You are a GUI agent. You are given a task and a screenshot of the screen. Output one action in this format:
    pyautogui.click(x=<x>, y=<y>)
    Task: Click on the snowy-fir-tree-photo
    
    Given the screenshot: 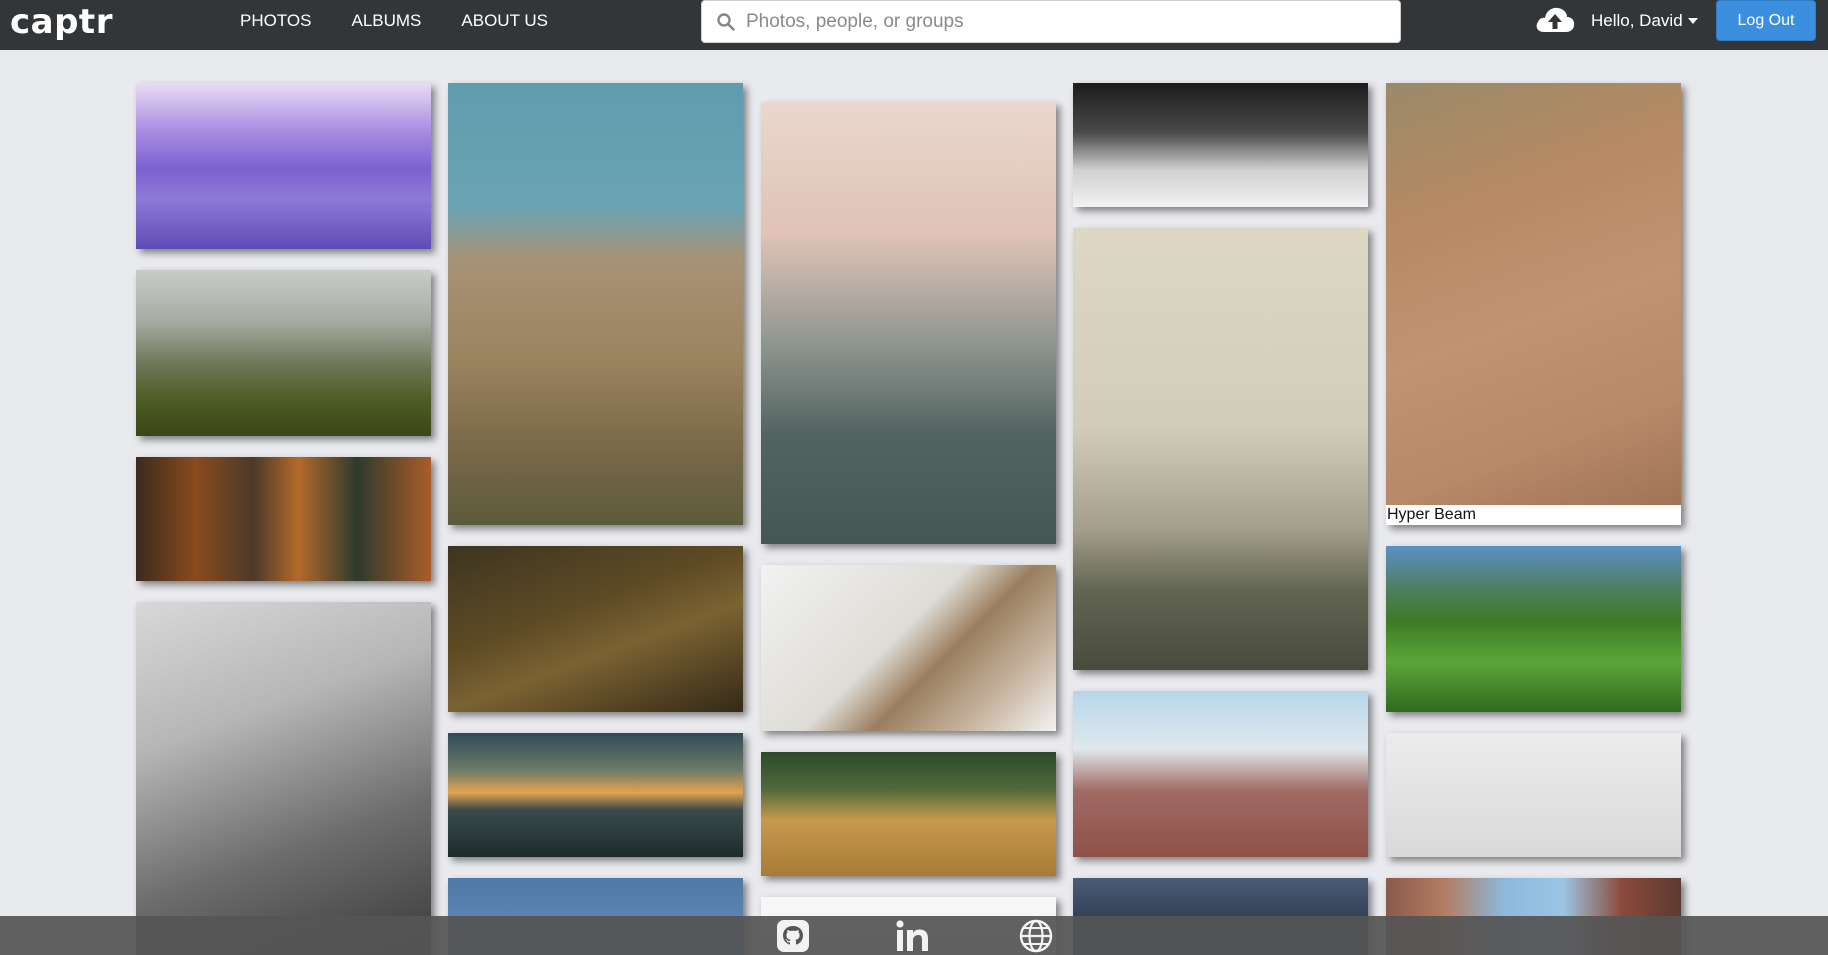 What is the action you would take?
    pyautogui.click(x=908, y=323)
    